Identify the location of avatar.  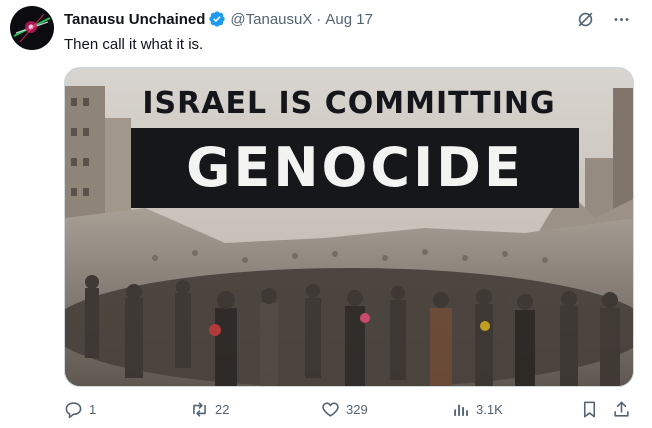
(32, 28).